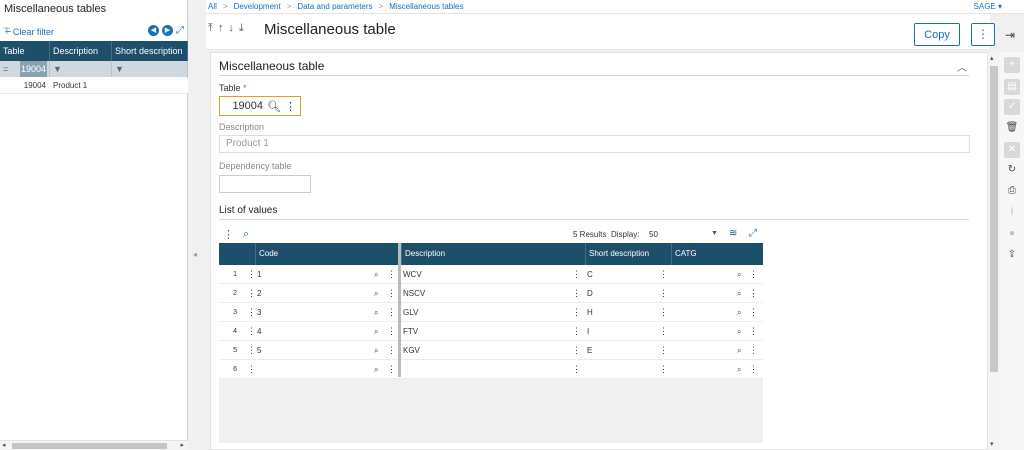  I want to click on cell-short-description: E, so click(589, 350).